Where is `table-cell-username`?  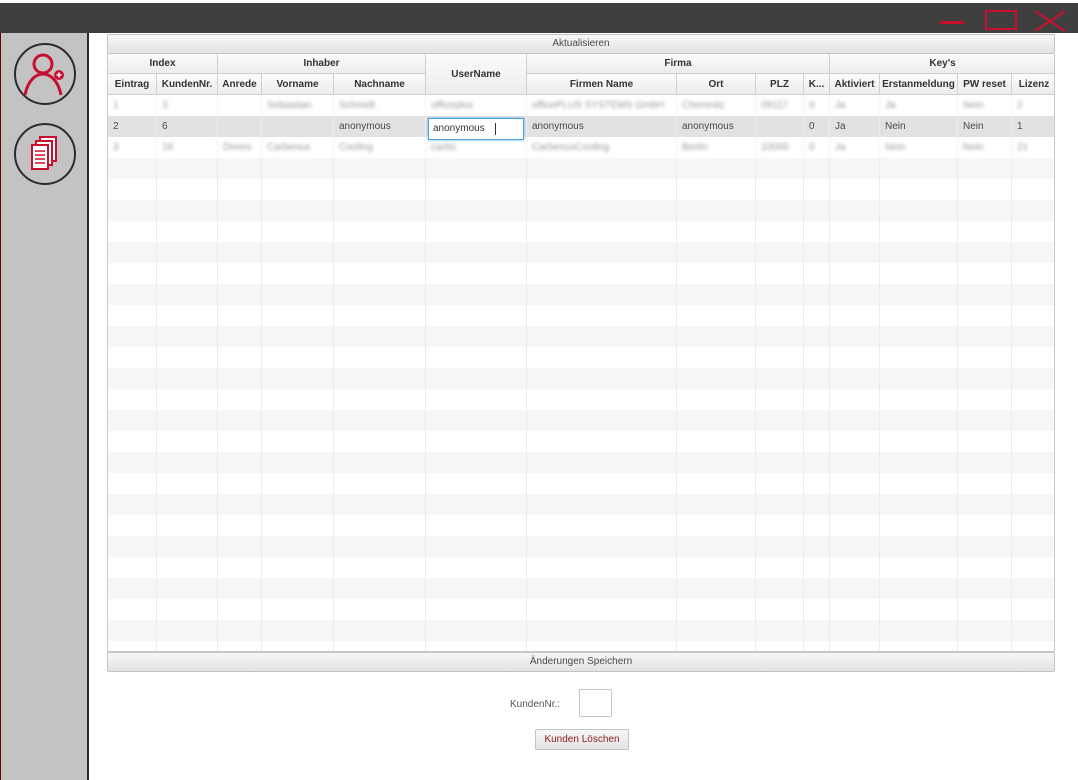 table-cell-username is located at coordinates (476, 646).